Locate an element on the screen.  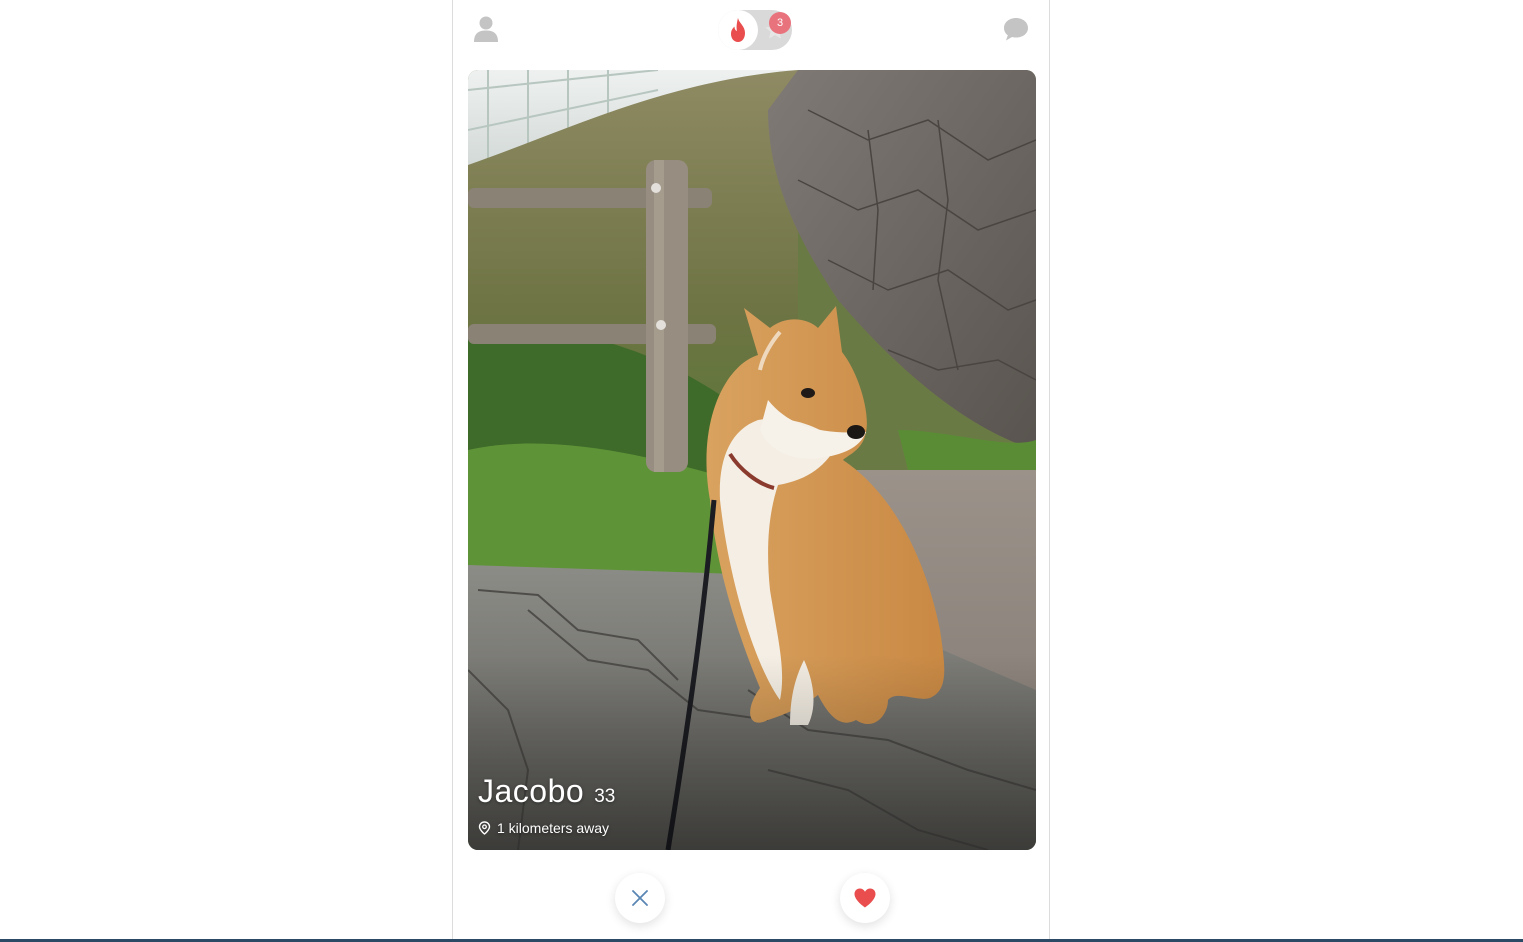
mode-toggle: 3 is located at coordinates (755, 30).